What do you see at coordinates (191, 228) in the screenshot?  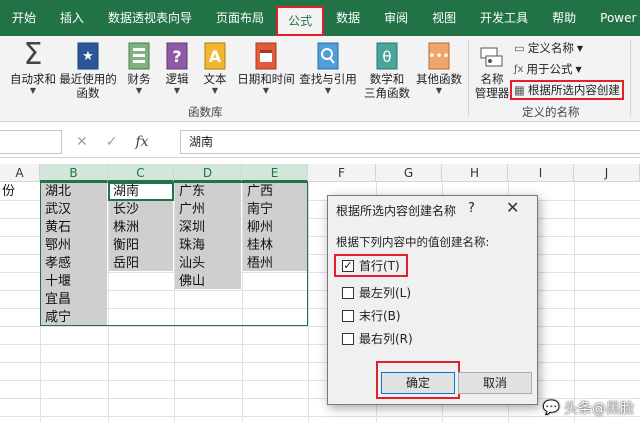 I see `cell-d3: 深圳` at bounding box center [191, 228].